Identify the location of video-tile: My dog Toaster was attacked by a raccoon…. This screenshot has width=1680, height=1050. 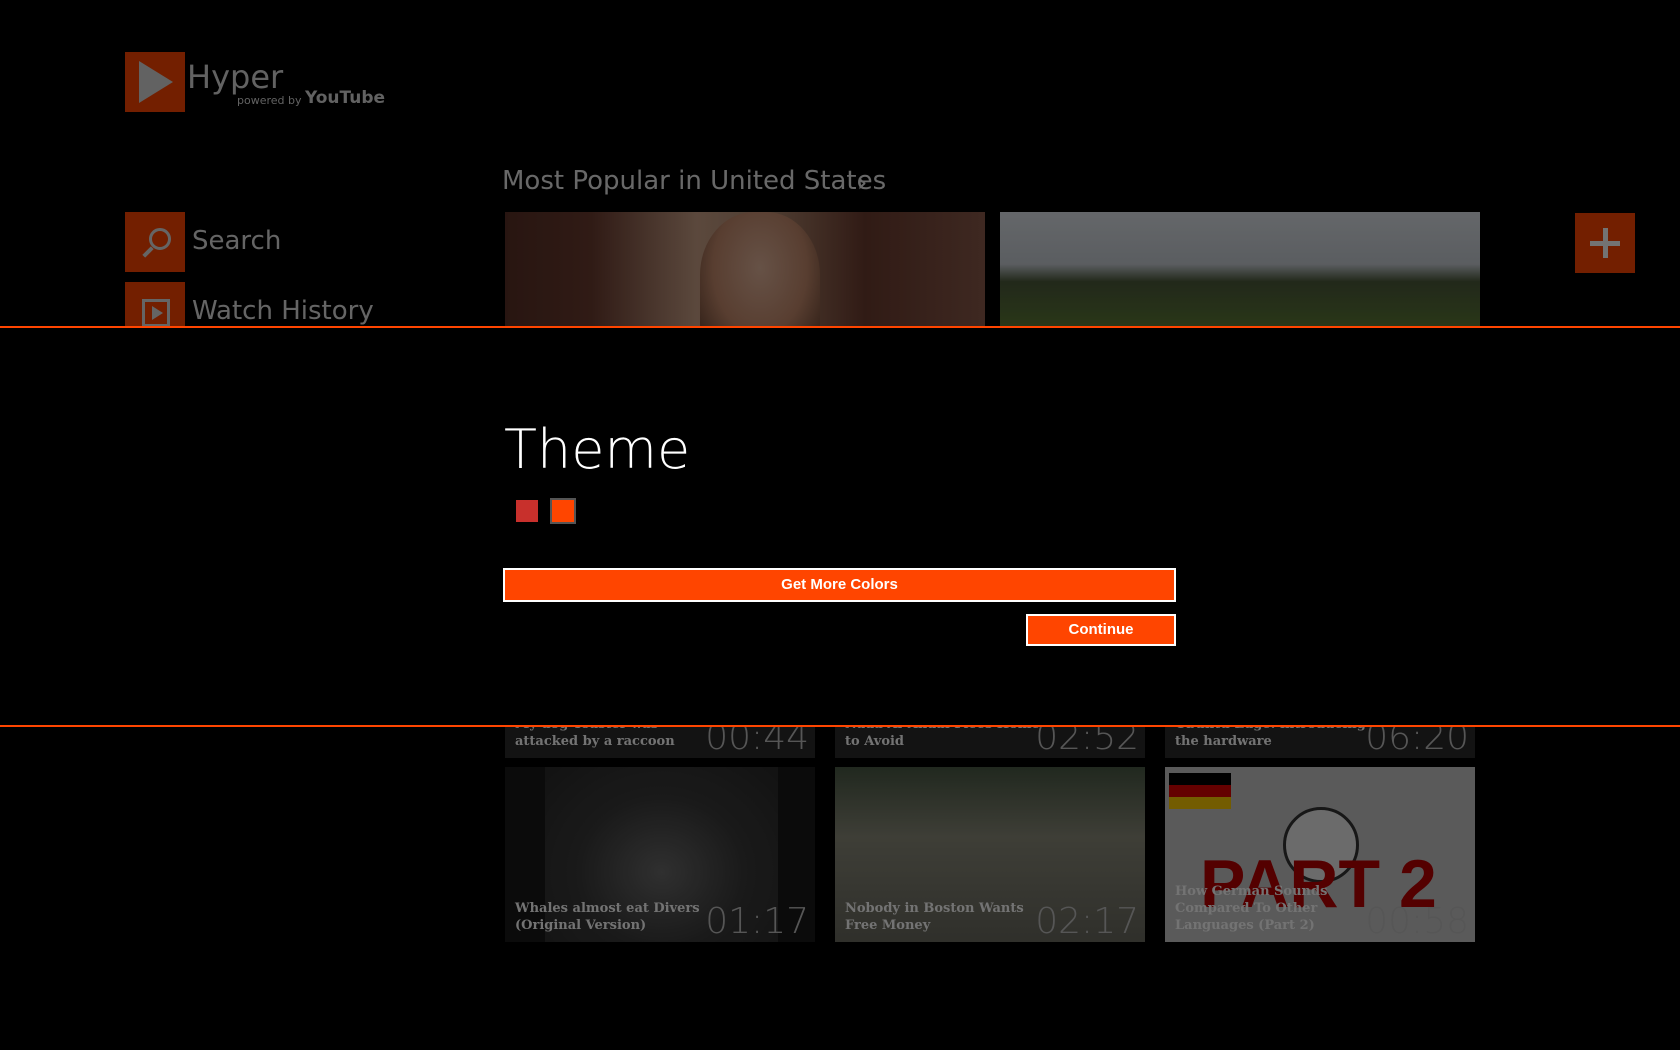
(660, 740).